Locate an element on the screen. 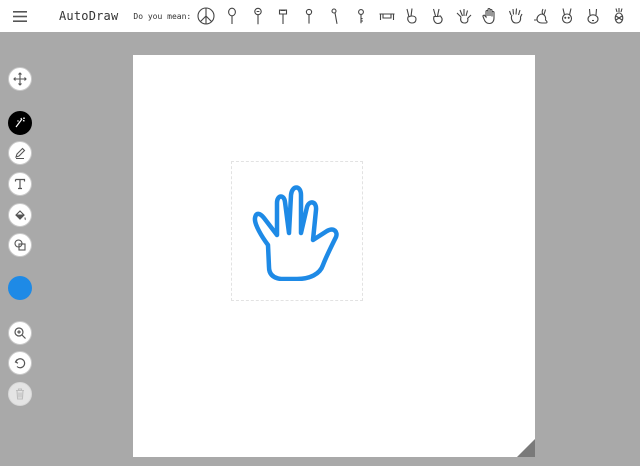  color-picker-button is located at coordinates (20, 288).